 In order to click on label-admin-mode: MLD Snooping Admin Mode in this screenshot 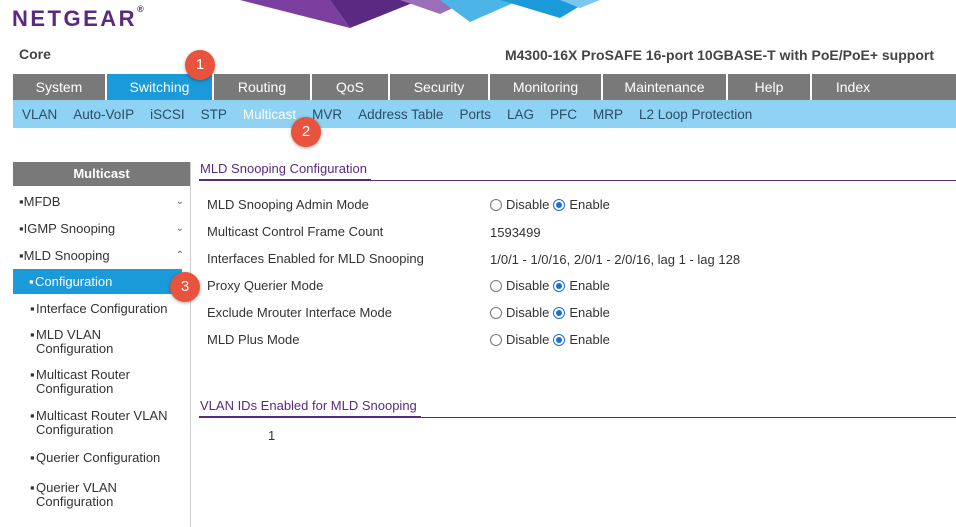, I will do `click(288, 204)`.